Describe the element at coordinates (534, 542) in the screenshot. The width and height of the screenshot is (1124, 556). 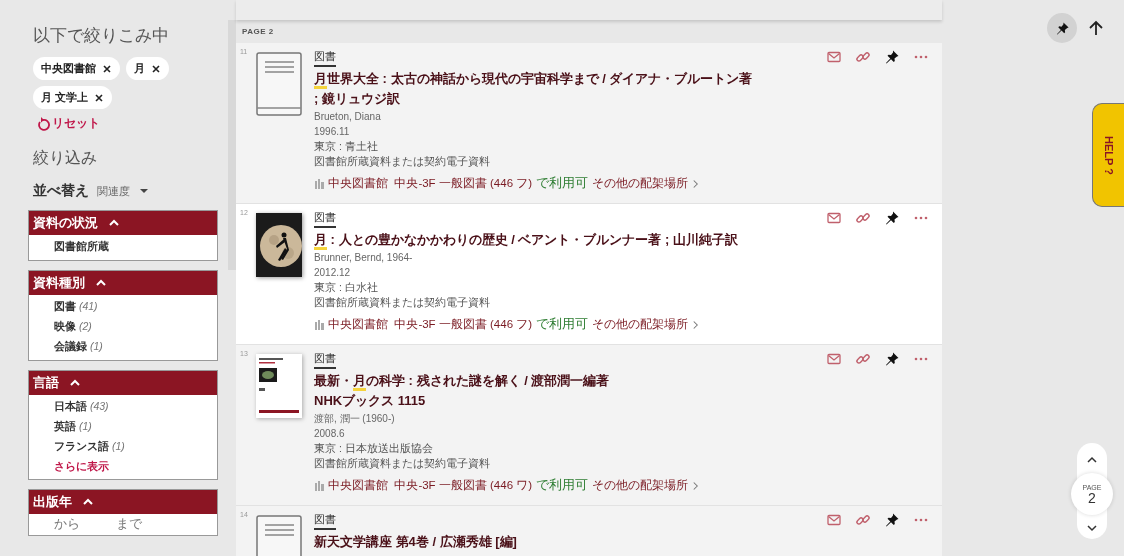
I see `title-link: 新天文学講座 第4巻 / 広瀬秀雄 [編]` at that location.